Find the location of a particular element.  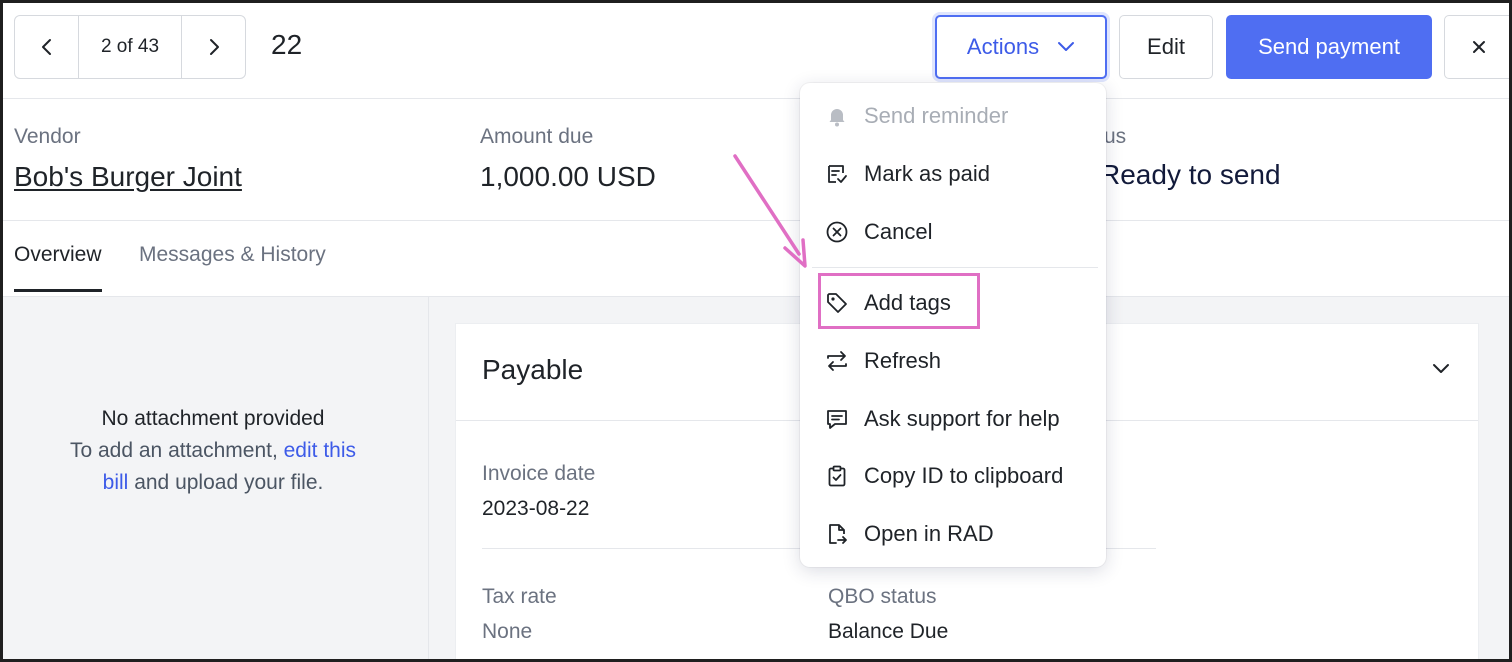

menu-item-label: Refresh is located at coordinates (903, 360).